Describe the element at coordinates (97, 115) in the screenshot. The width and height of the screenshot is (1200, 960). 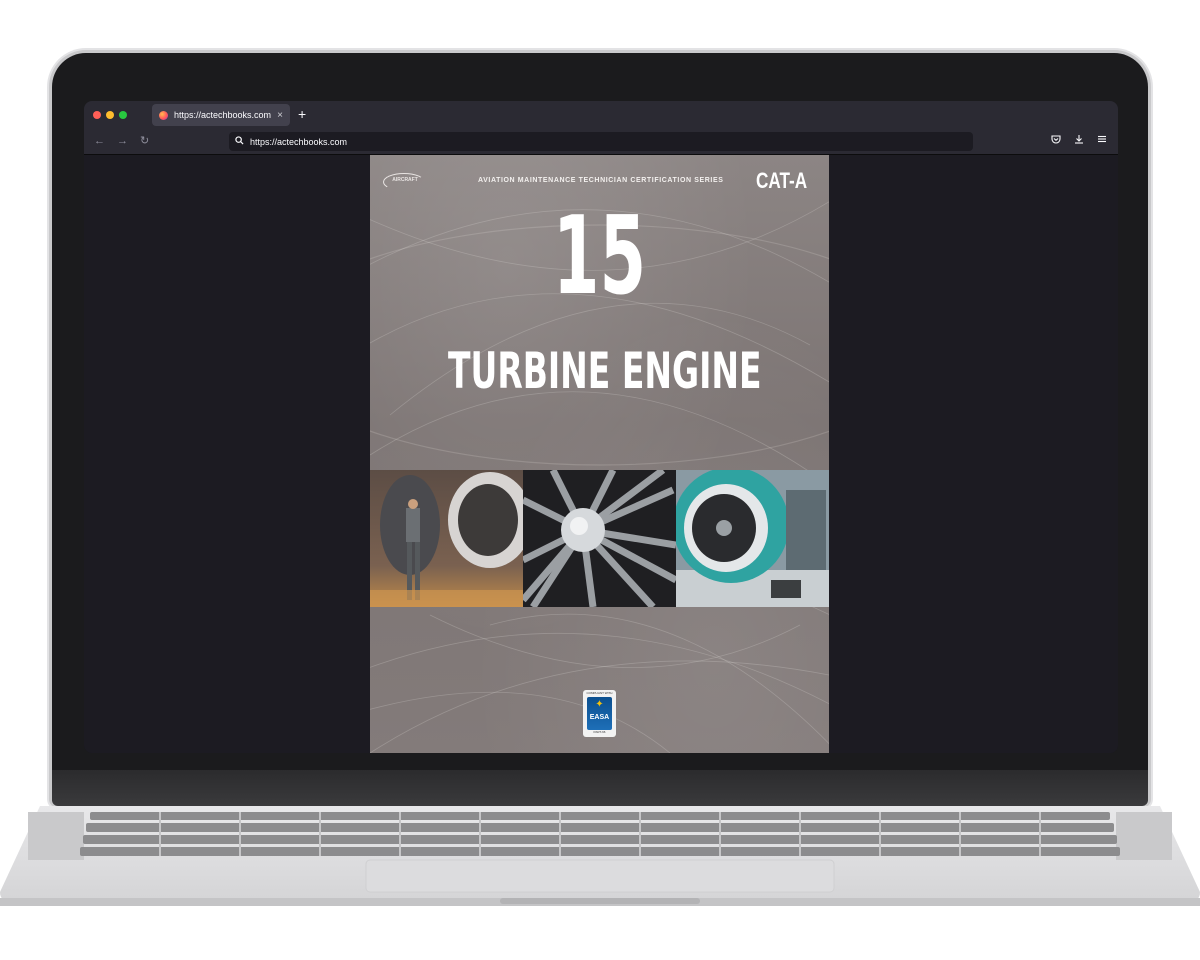
I see `close-window-button` at that location.